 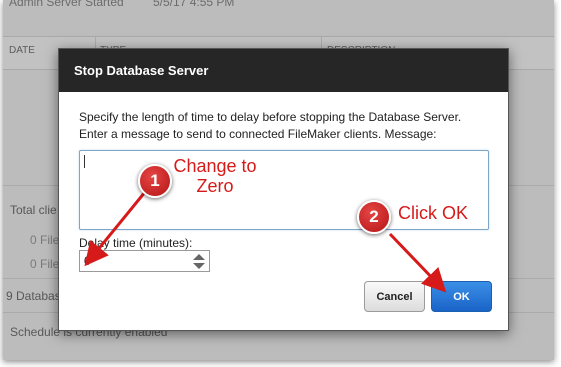 I want to click on step-1-note: Change to Zero, so click(x=215, y=176).